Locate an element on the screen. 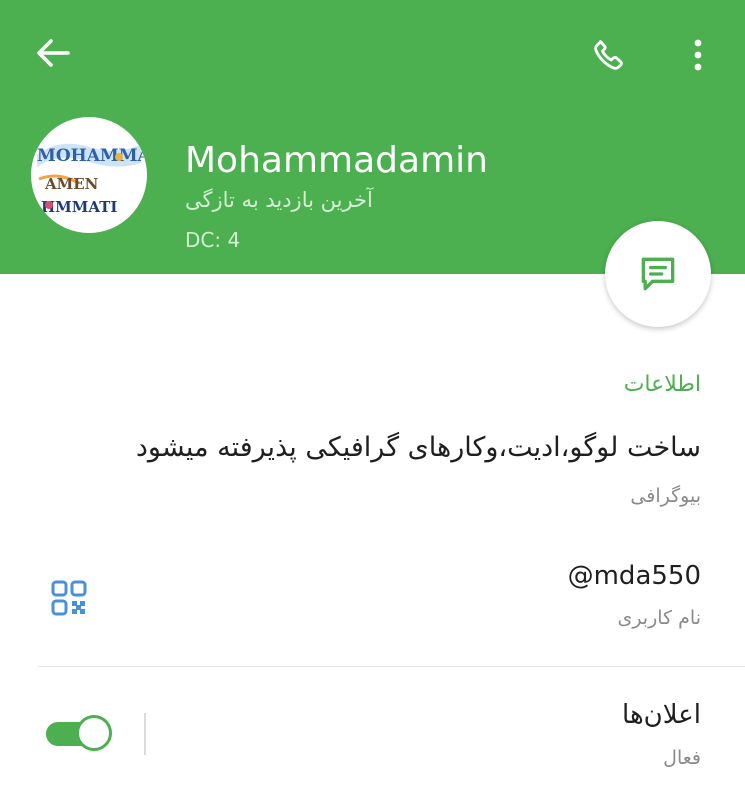  avatar: MOHAMMAD AMEN HMMATI is located at coordinates (89, 175).